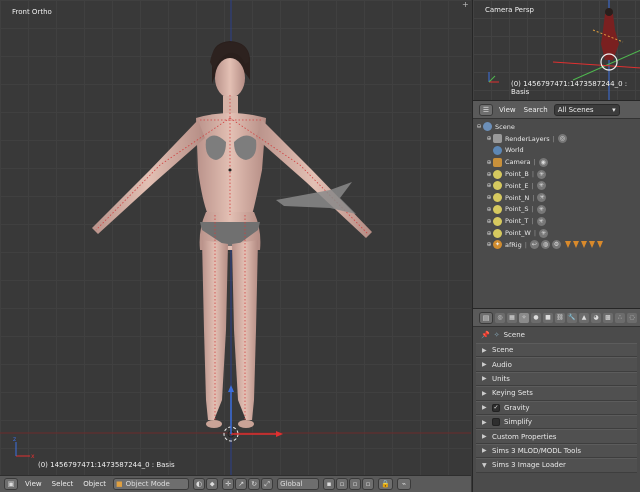 The image size is (640, 492). What do you see at coordinates (548, 317) in the screenshot?
I see `object-tab-icon: ■` at bounding box center [548, 317].